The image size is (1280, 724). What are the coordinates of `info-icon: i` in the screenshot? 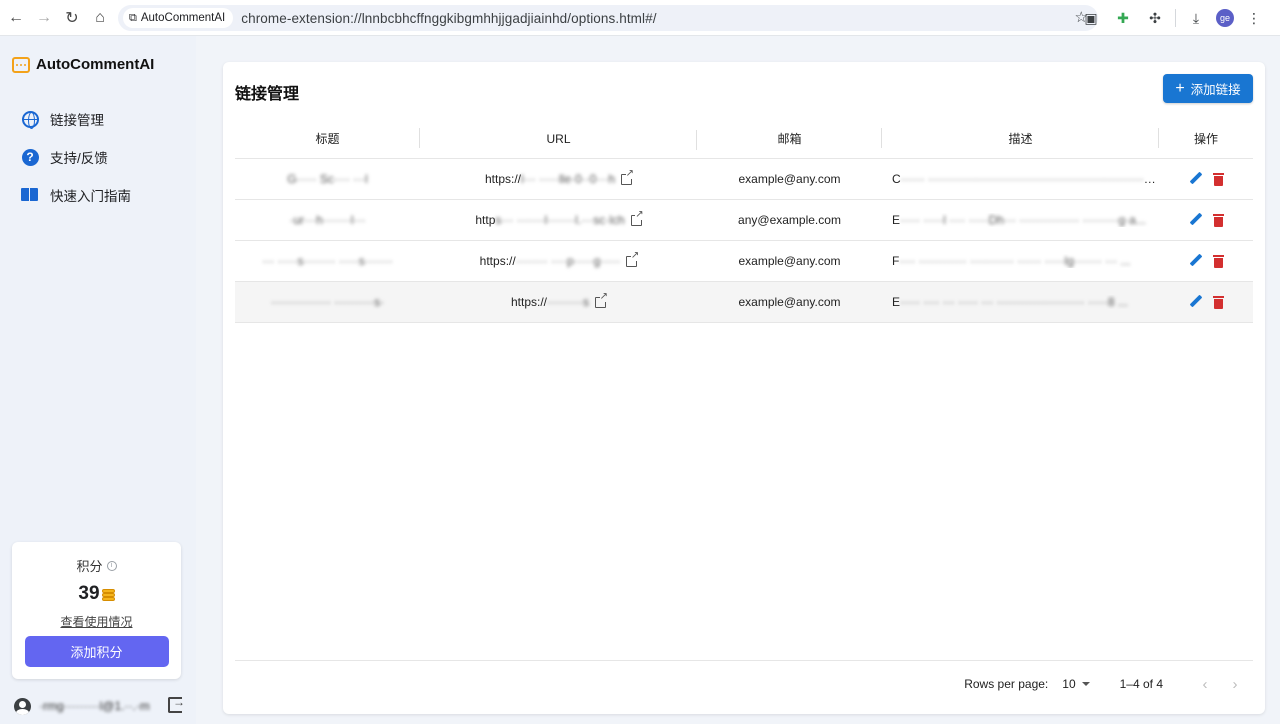 It's located at (111, 565).